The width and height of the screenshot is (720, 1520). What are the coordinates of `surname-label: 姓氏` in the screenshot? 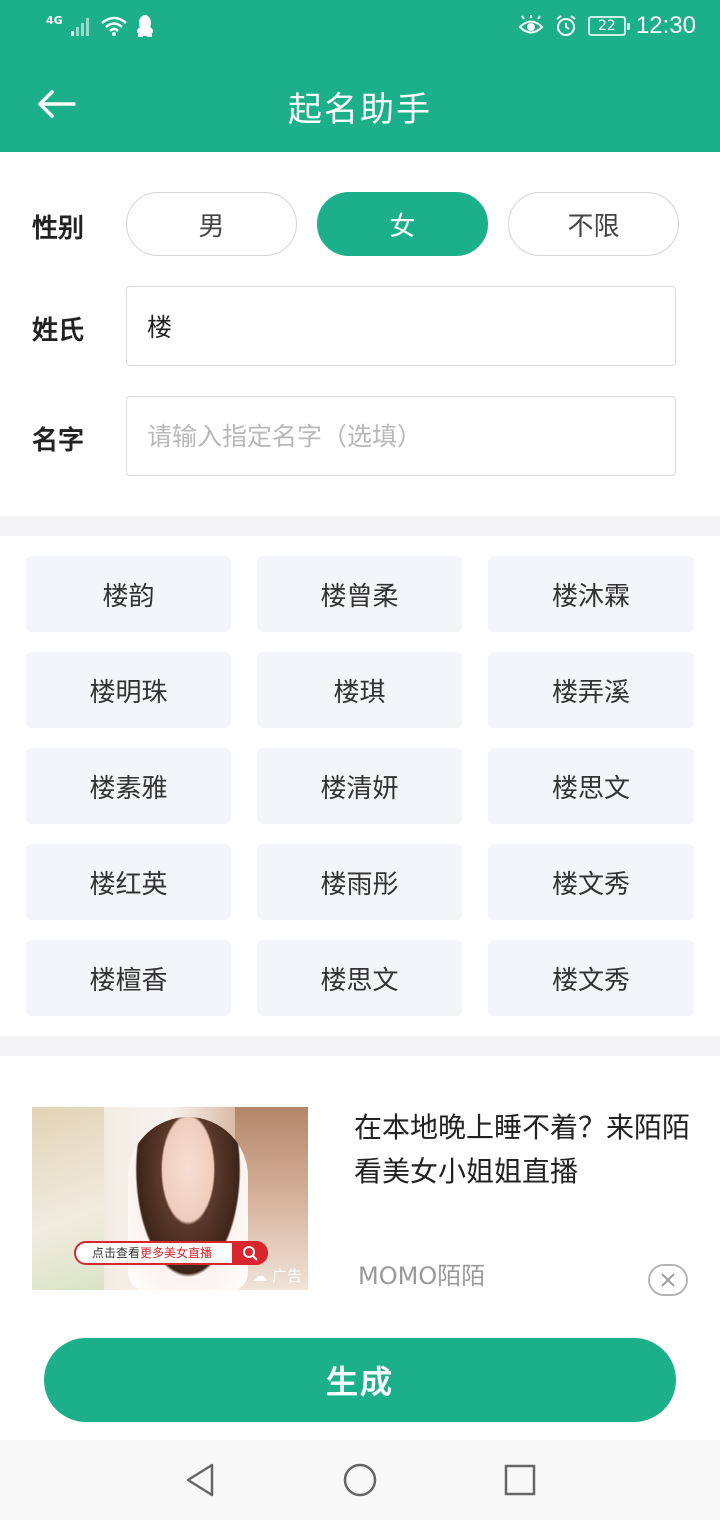 It's located at (58, 331).